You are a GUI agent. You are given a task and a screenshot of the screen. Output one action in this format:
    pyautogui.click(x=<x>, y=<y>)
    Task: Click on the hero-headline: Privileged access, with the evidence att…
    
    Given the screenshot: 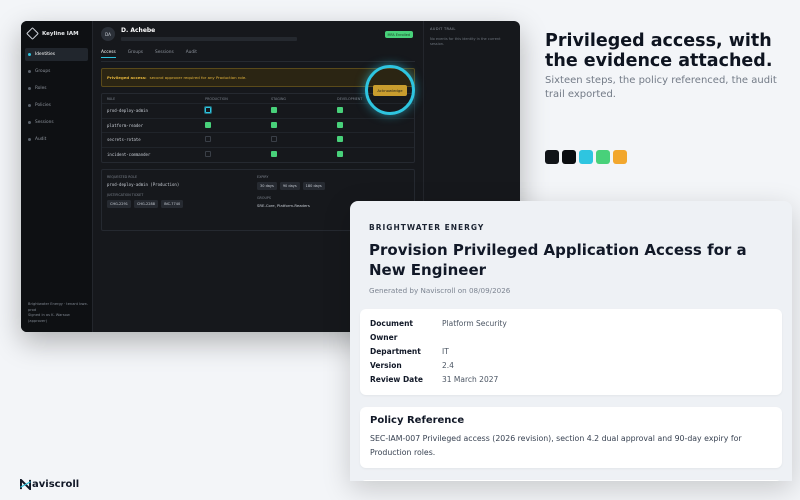 What is the action you would take?
    pyautogui.click(x=659, y=51)
    